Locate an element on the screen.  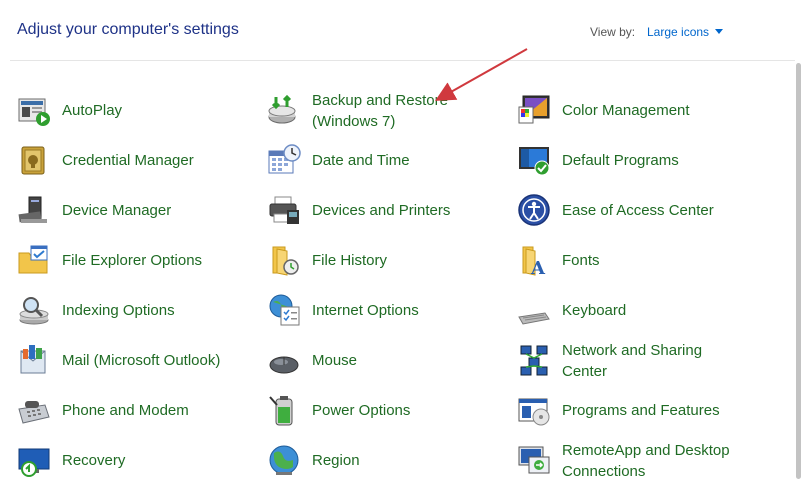
item-region: Region is located at coordinates (387, 459).